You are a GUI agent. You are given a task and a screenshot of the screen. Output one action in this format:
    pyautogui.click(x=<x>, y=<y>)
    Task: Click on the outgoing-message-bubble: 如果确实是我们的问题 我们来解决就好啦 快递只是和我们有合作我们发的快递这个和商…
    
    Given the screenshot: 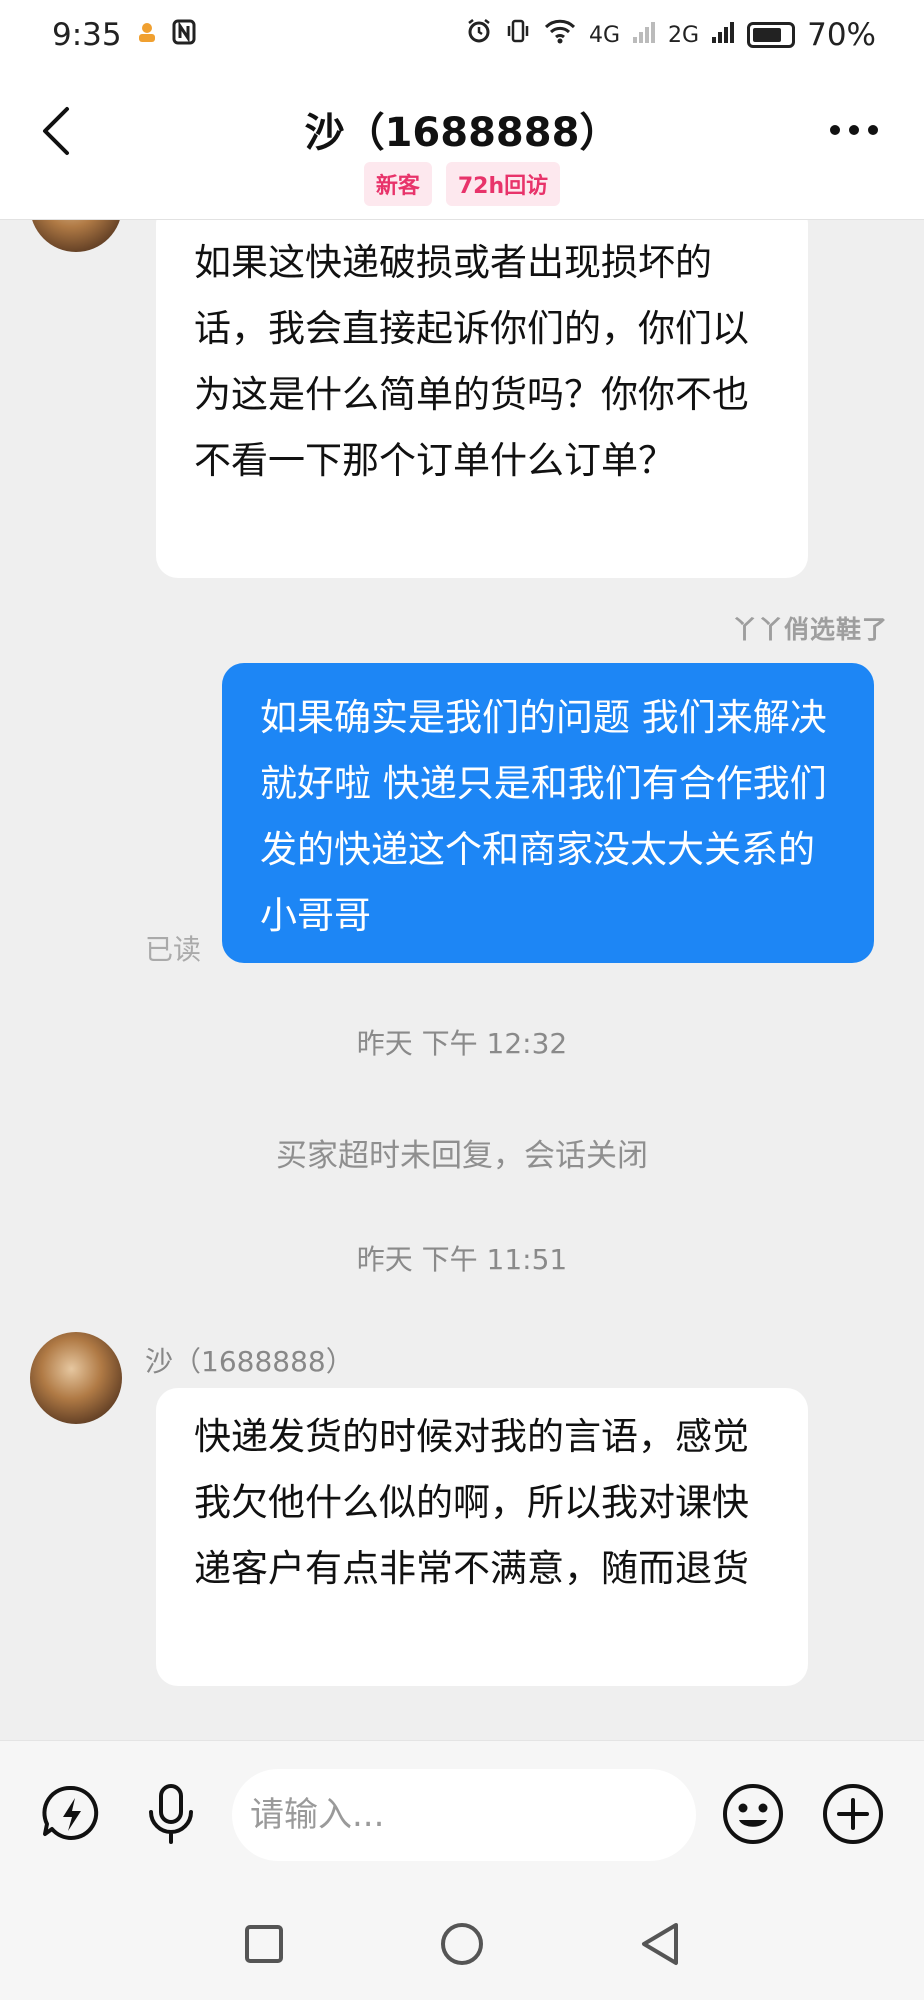 What is the action you would take?
    pyautogui.click(x=548, y=813)
    